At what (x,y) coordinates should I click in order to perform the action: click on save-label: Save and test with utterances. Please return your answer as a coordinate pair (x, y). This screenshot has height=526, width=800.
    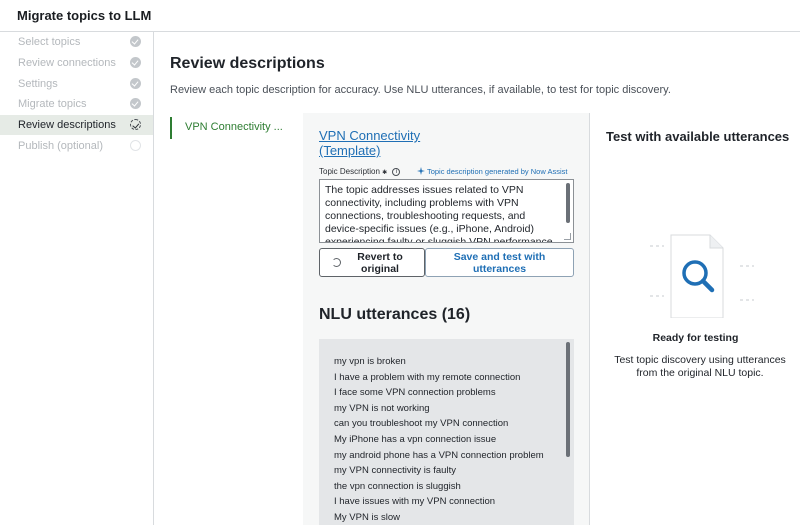
    Looking at the image, I should click on (499, 262).